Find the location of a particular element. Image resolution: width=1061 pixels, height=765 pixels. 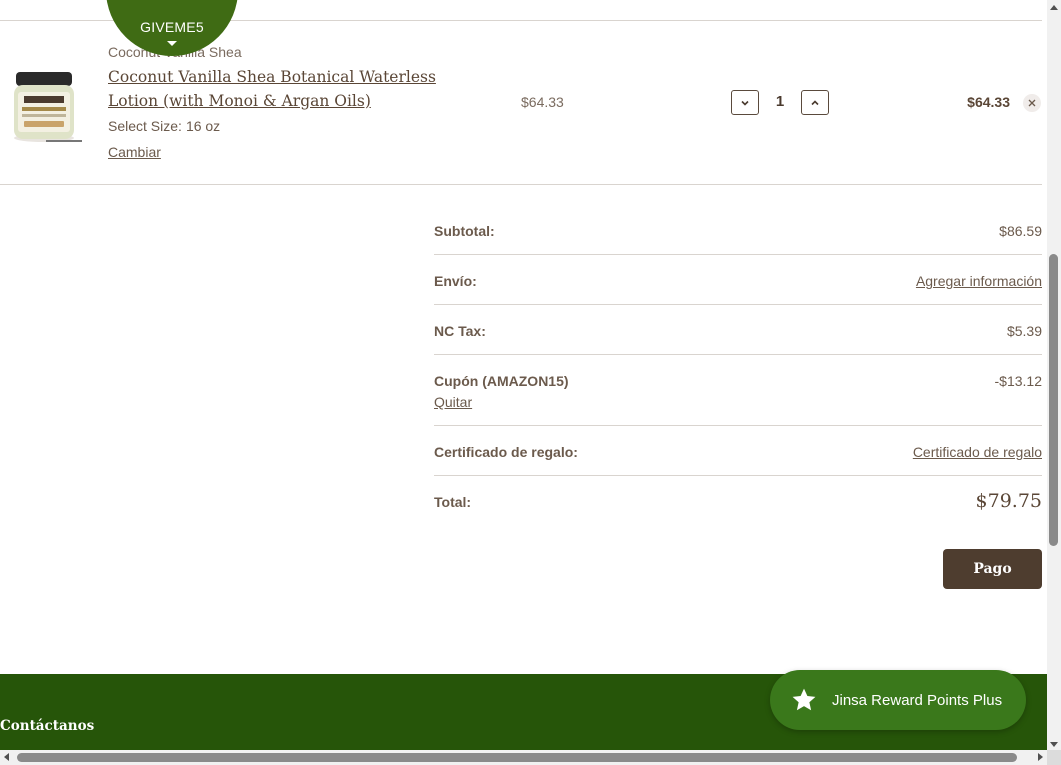

checkout-button: Pago is located at coordinates (992, 569).